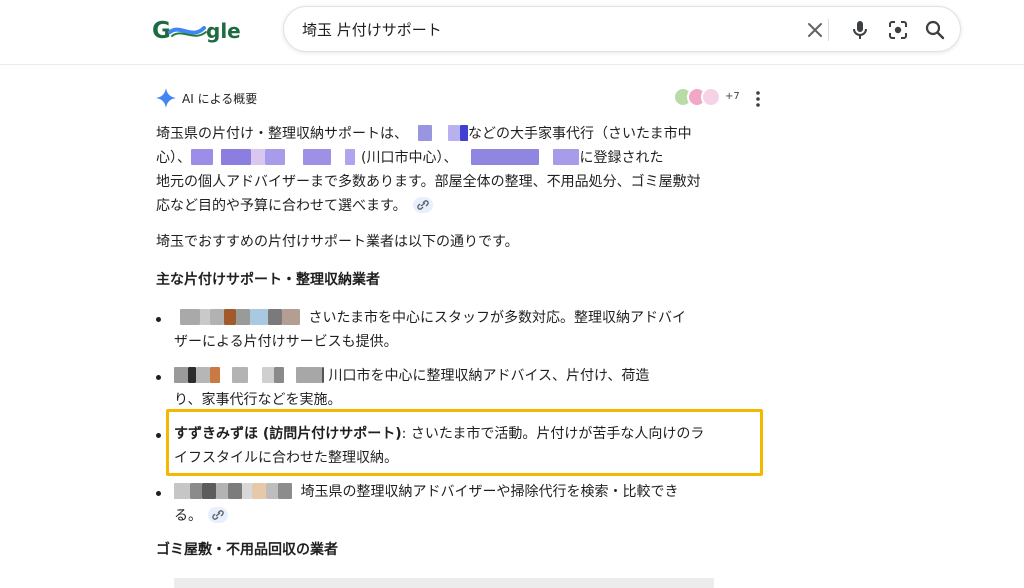 The width and height of the screenshot is (1024, 588). Describe the element at coordinates (166, 98) in the screenshot. I see `sparkle-icon` at that location.